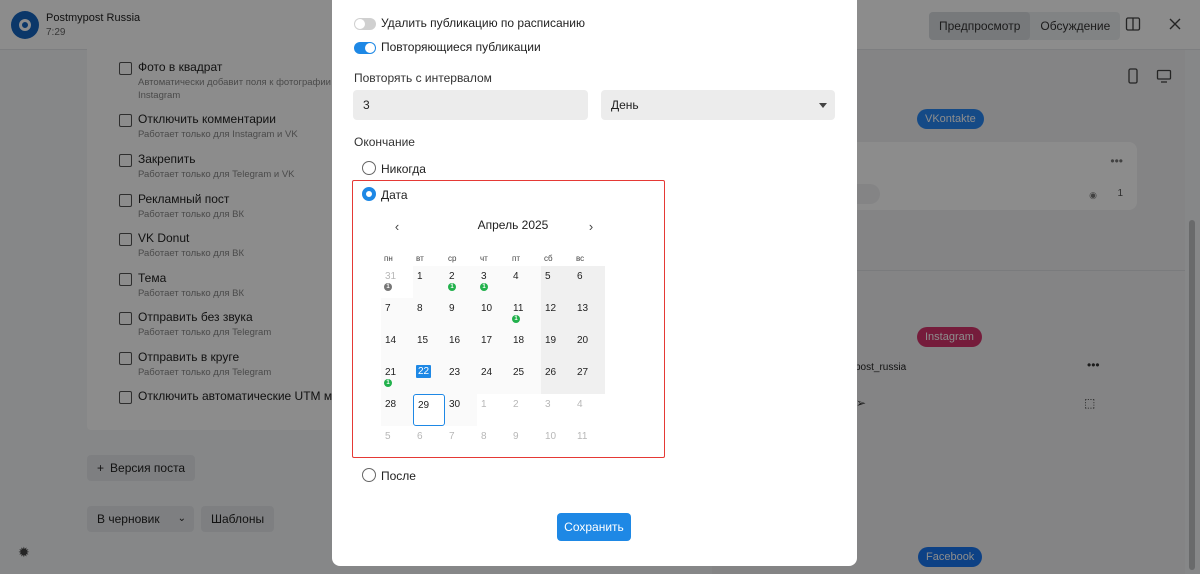 The height and width of the screenshot is (574, 1200). Describe the element at coordinates (513, 225) in the screenshot. I see `calendar-month: Апрель 2025` at that location.